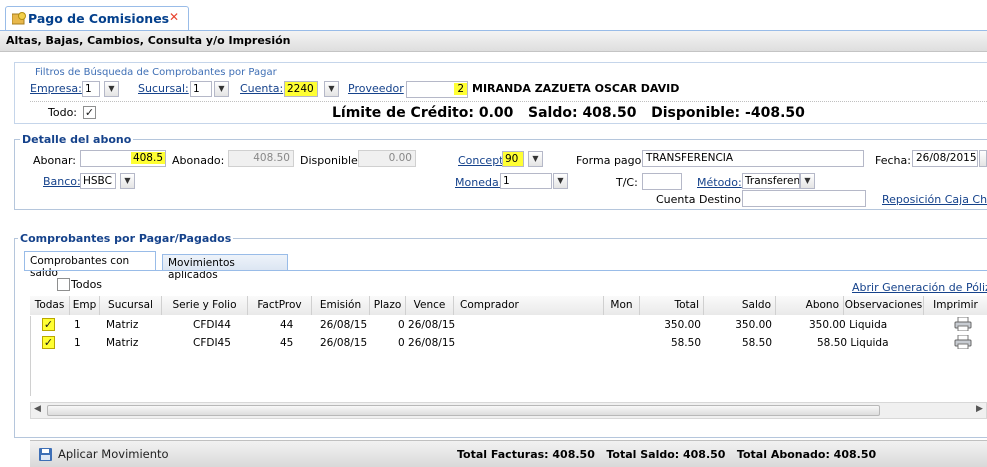  What do you see at coordinates (983, 158) in the screenshot?
I see `calendar-icon` at bounding box center [983, 158].